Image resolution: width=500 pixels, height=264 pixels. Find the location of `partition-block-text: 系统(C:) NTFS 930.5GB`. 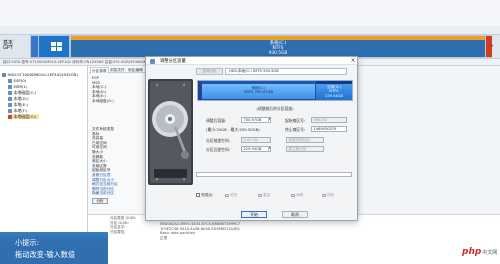

partition-block-text: 系统(C:) NTFS 930.5GB is located at coordinates (278, 48).